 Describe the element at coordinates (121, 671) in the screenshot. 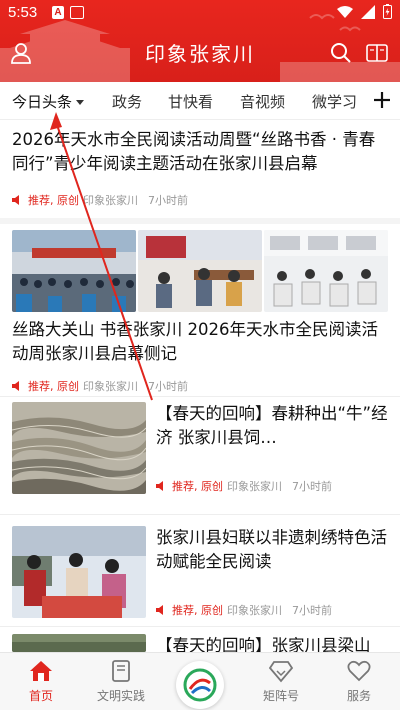

I see `book-icon` at that location.